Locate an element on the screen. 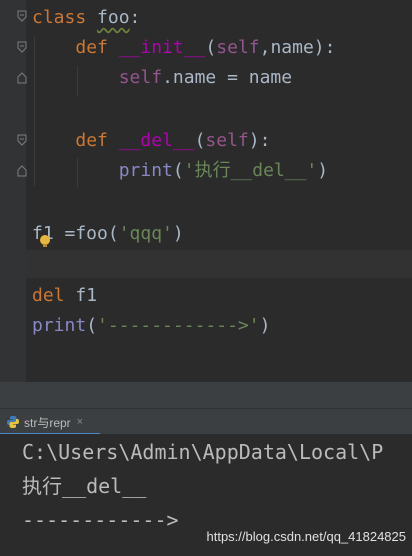 The width and height of the screenshot is (412, 556). python-icon is located at coordinates (13, 422).